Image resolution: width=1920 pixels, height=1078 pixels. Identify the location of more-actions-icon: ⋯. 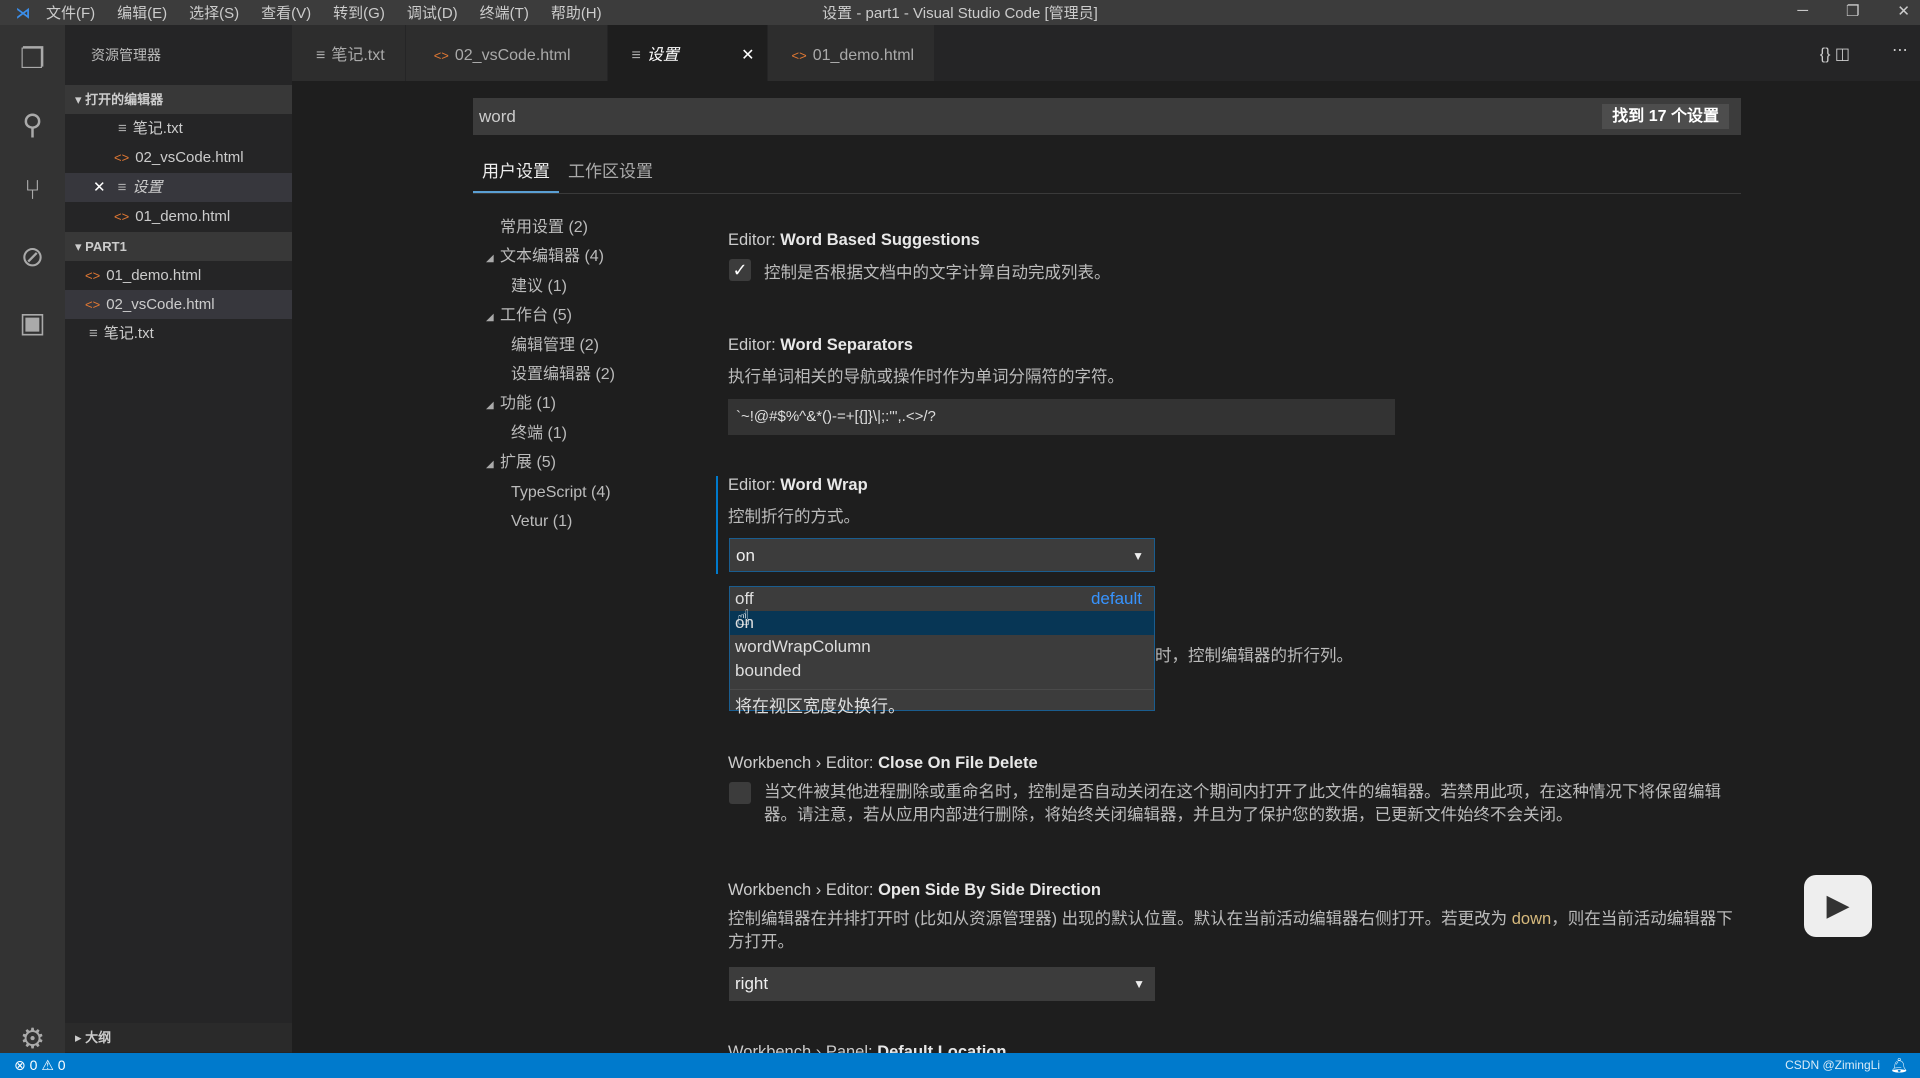
(1900, 50).